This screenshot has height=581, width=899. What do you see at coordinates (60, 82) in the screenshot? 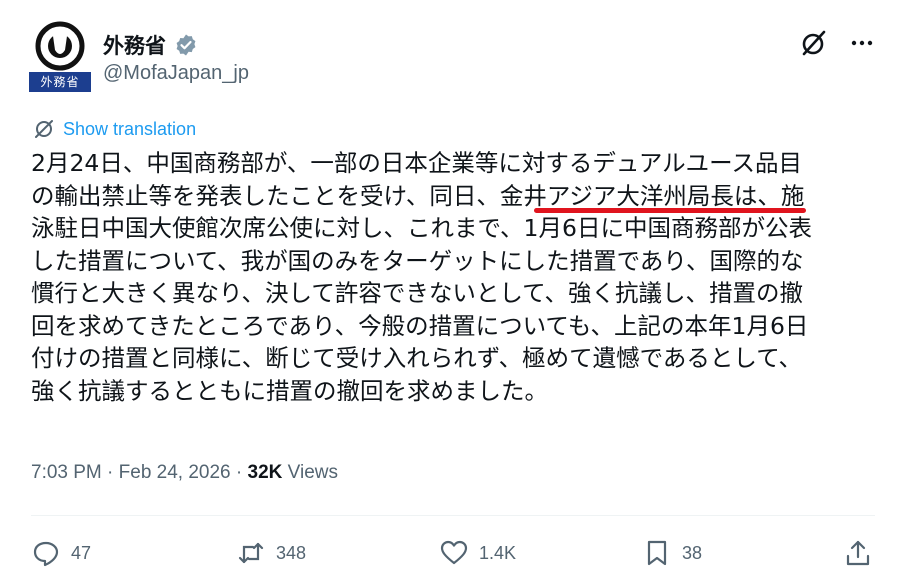
I see `avatar-label: 外務省` at bounding box center [60, 82].